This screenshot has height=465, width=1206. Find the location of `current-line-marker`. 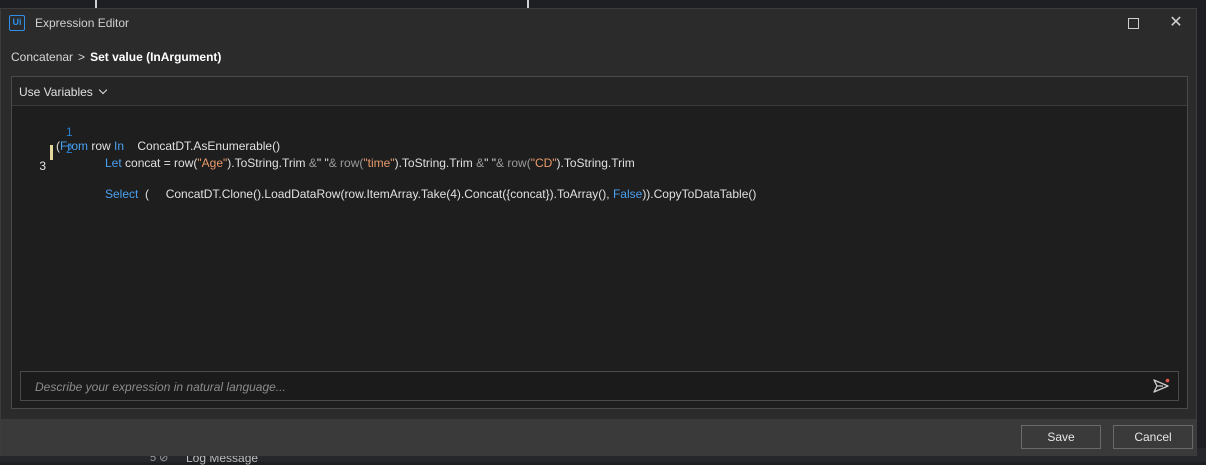

current-line-marker is located at coordinates (51, 152).